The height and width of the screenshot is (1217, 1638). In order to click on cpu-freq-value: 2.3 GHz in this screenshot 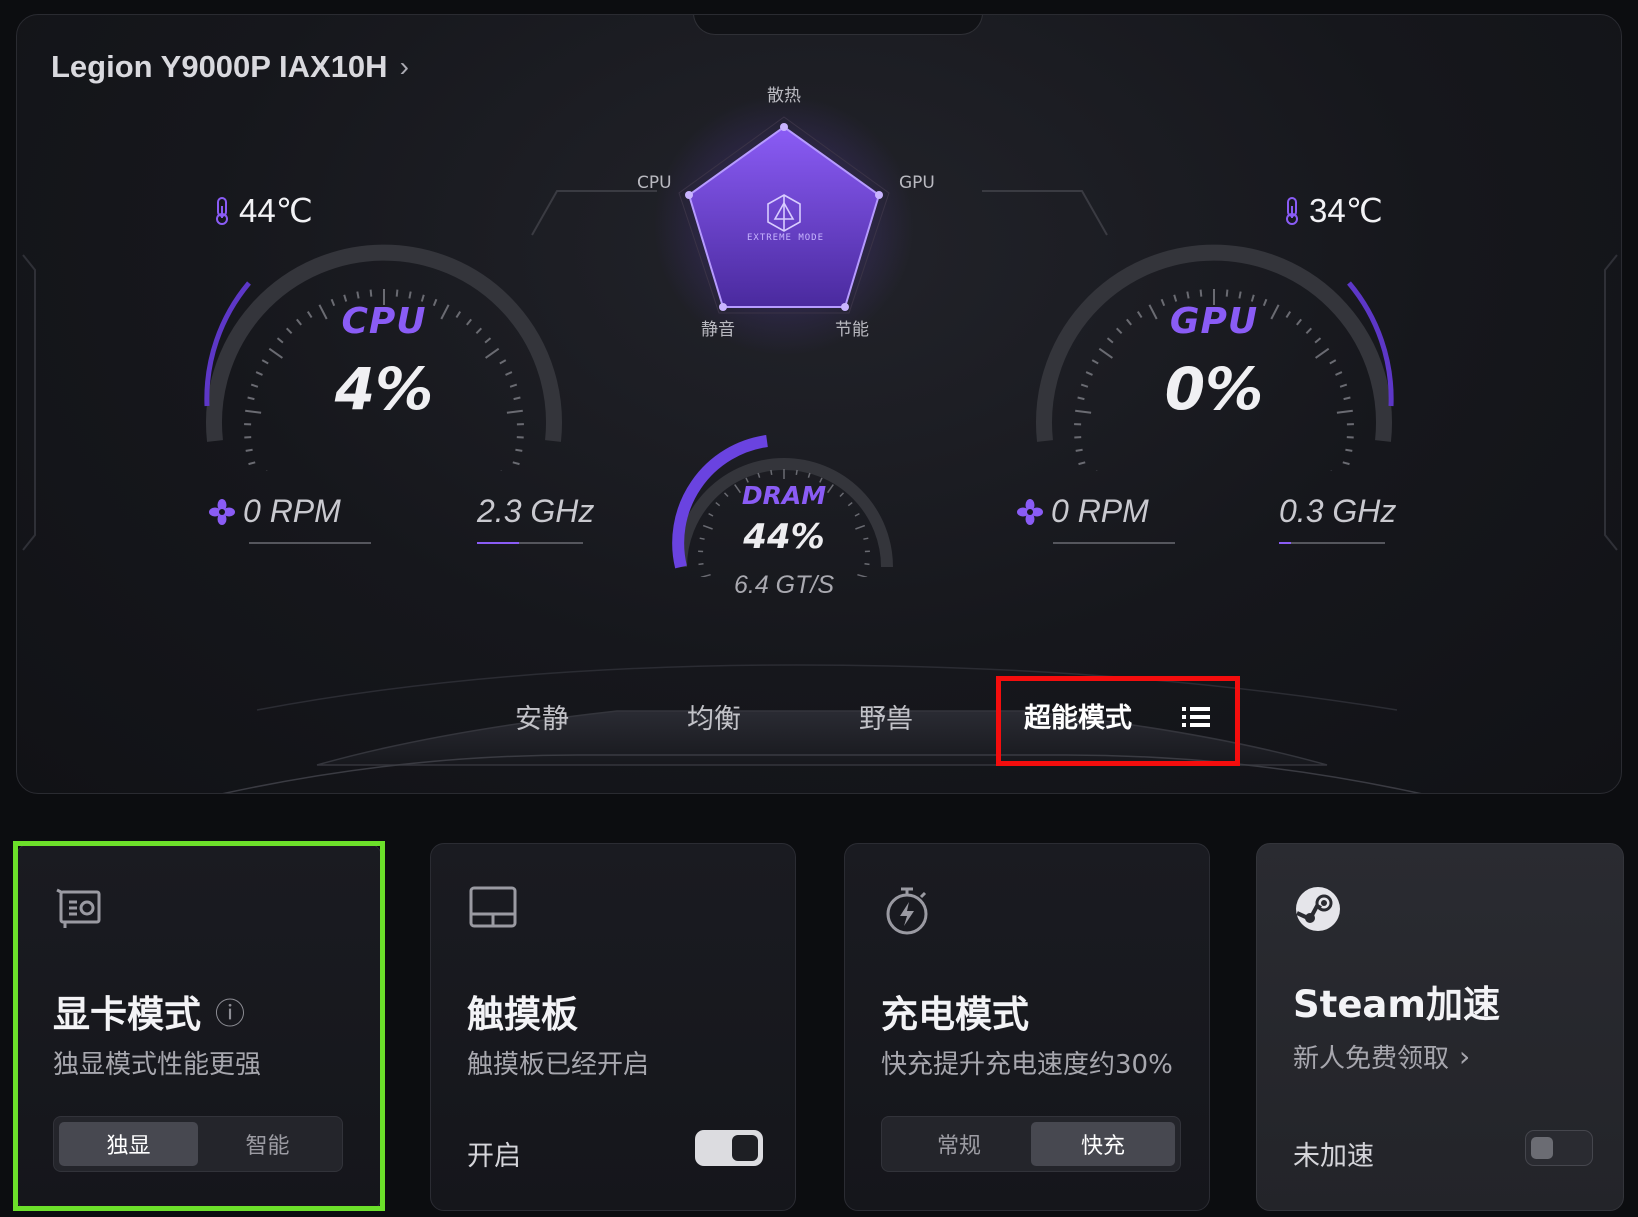, I will do `click(536, 511)`.